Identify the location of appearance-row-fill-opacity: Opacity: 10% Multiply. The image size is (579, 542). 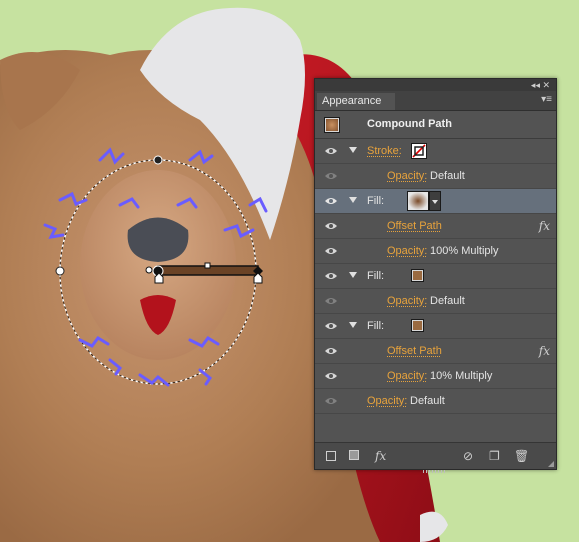
(435, 376).